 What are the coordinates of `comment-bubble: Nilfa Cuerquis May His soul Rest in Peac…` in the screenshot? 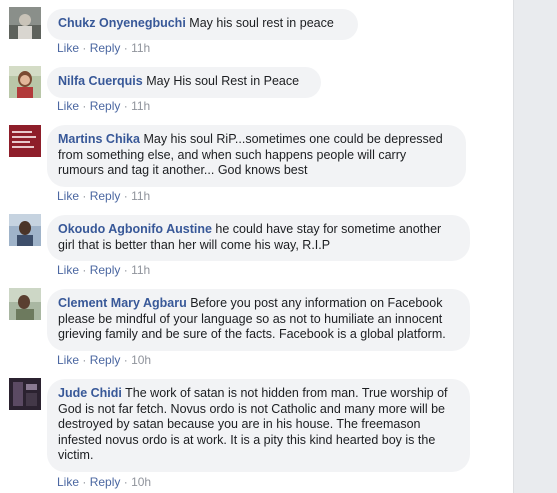 It's located at (184, 82).